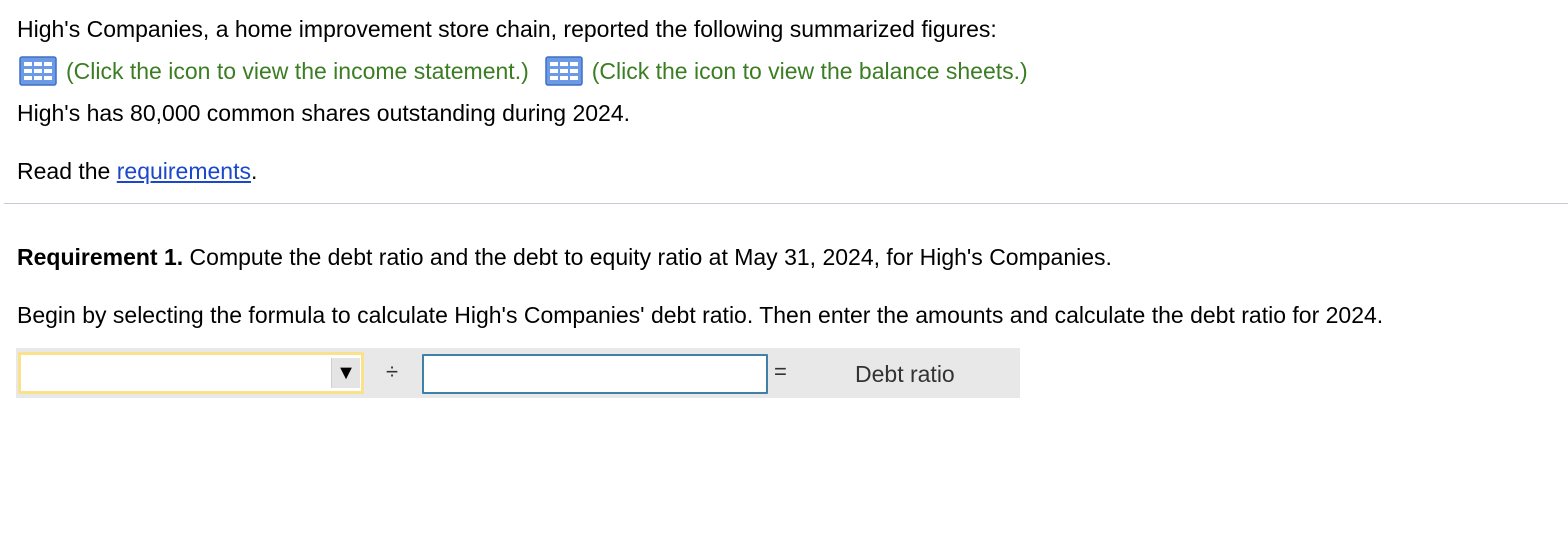 This screenshot has height=540, width=1568. What do you see at coordinates (905, 374) in the screenshot?
I see `debt-ratio-label: Debt ratio` at bounding box center [905, 374].